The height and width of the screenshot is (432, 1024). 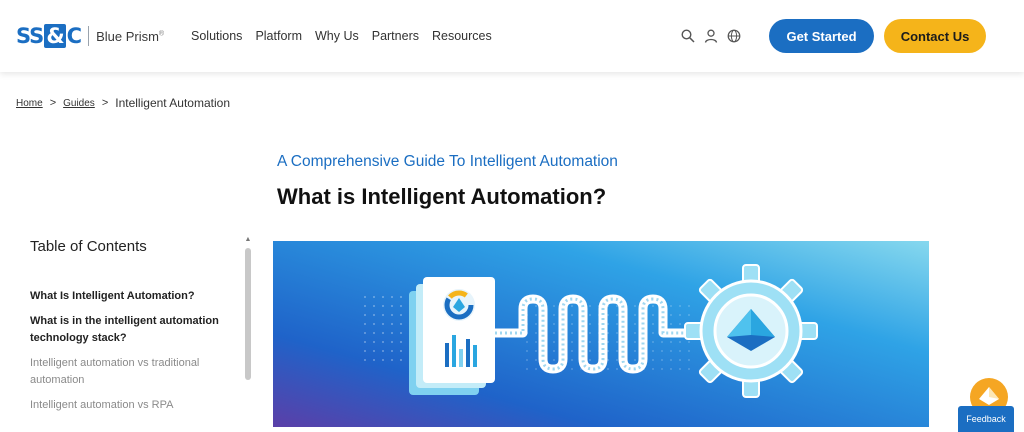 What do you see at coordinates (442, 196) in the screenshot?
I see `page-title: What is Intelligent Automation?` at bounding box center [442, 196].